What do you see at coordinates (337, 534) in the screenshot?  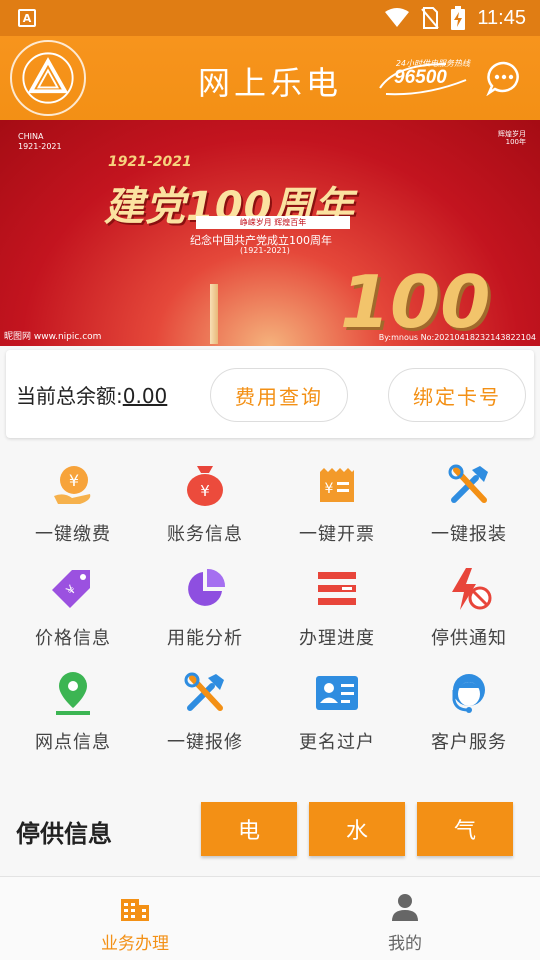 I see `service-label: 一键开票` at bounding box center [337, 534].